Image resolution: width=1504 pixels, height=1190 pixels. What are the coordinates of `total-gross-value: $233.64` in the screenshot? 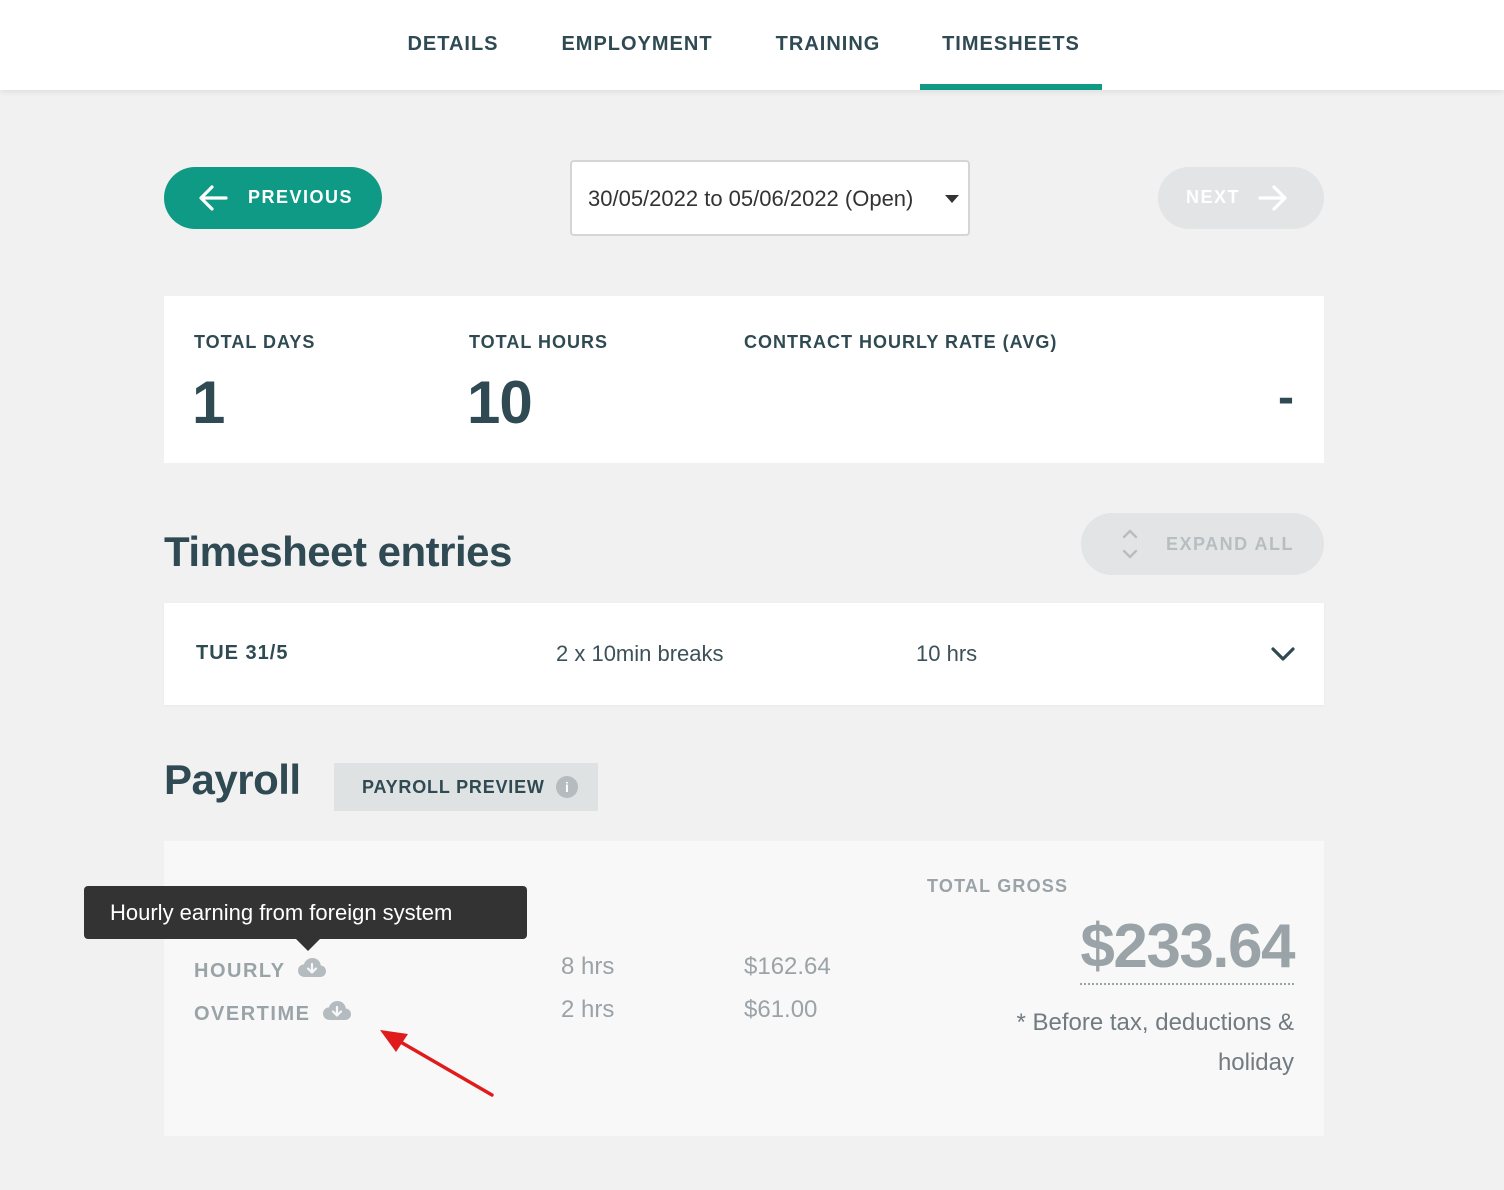 It's located at (1187, 948).